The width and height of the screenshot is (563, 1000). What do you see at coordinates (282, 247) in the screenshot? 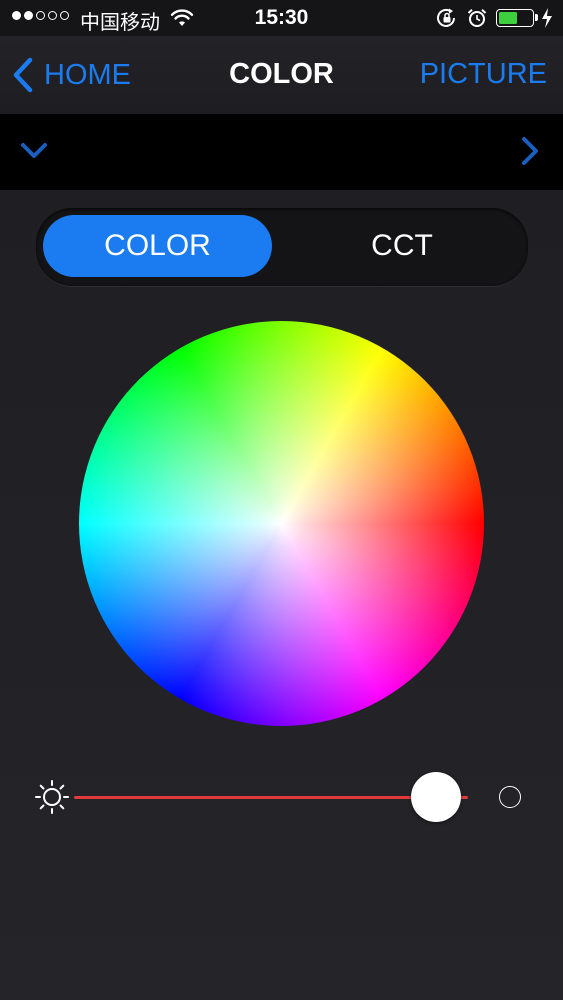
I see `mode-segmented-control: COLOR CCT` at bounding box center [282, 247].